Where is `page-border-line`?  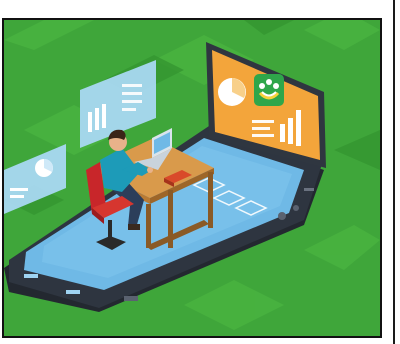
page-border-line is located at coordinates (394, 172).